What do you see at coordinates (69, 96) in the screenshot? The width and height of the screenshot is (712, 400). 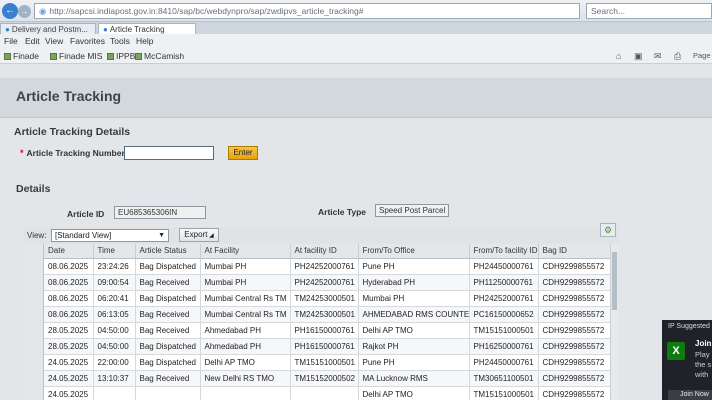 I see `page-title: Article Tracking` at bounding box center [69, 96].